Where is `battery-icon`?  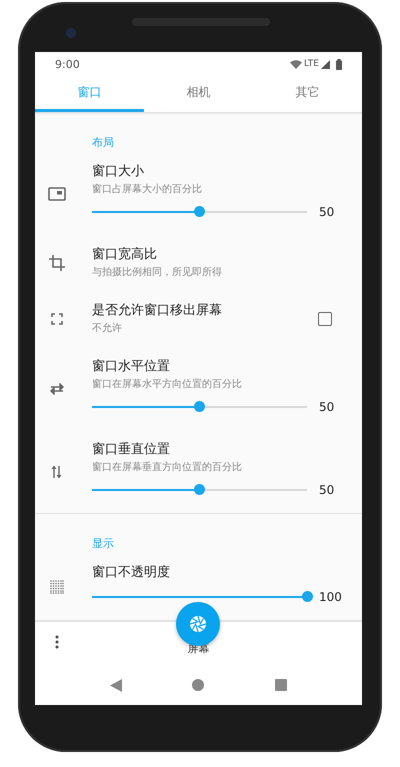 battery-icon is located at coordinates (339, 64).